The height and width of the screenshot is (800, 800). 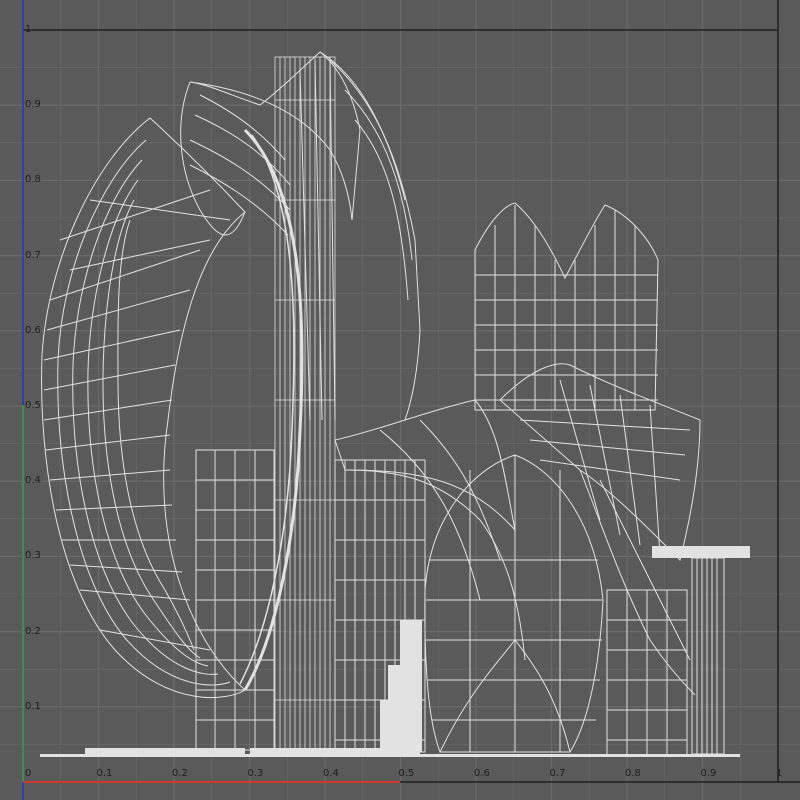 I want to click on u-tick-label: 0.7, so click(x=557, y=773).